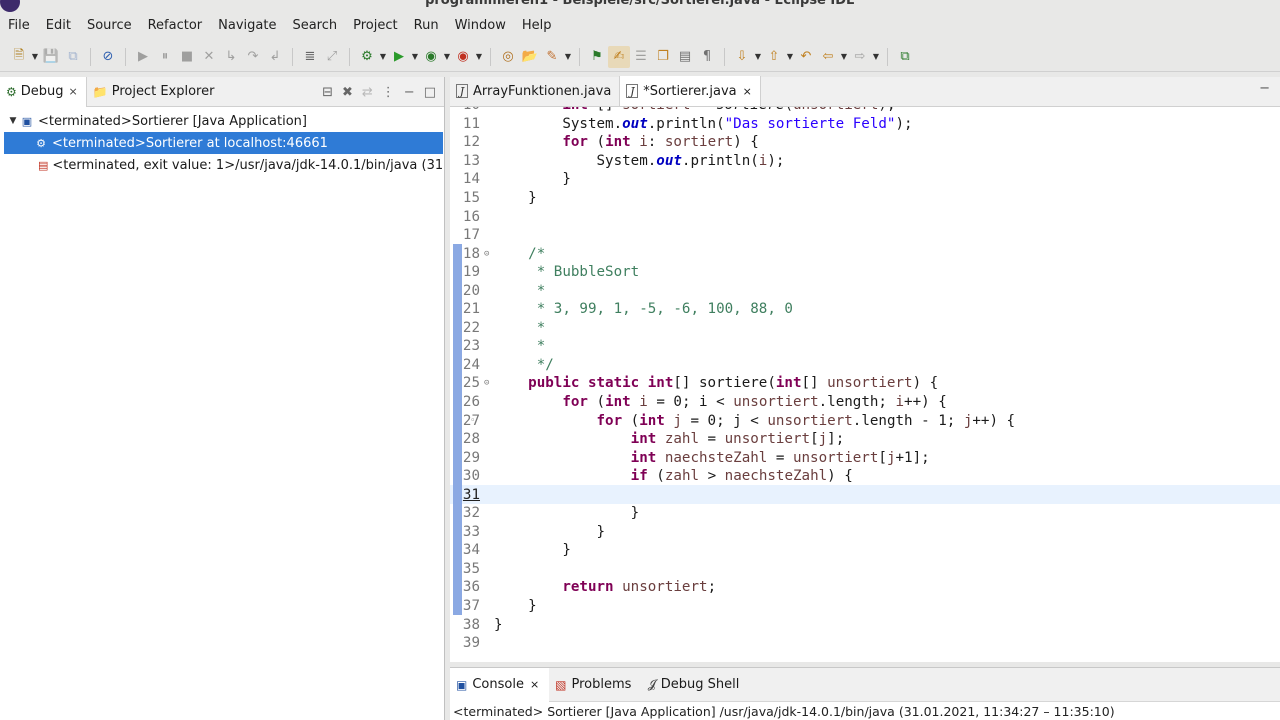  What do you see at coordinates (43, 91) in the screenshot?
I see `tab-debug: ⚙ Debug ⨯` at bounding box center [43, 91].